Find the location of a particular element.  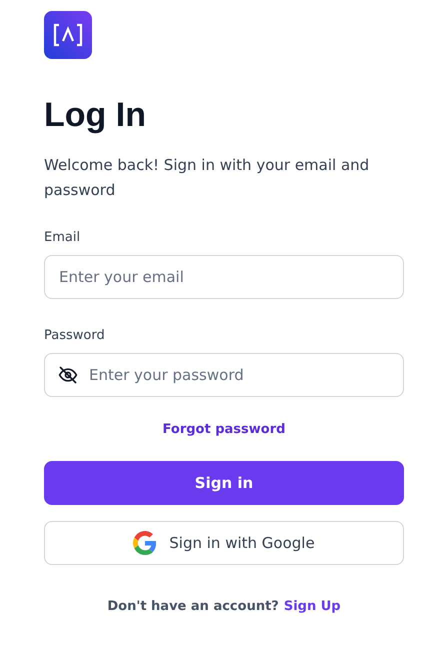

password-field: Enter your password is located at coordinates (224, 375).